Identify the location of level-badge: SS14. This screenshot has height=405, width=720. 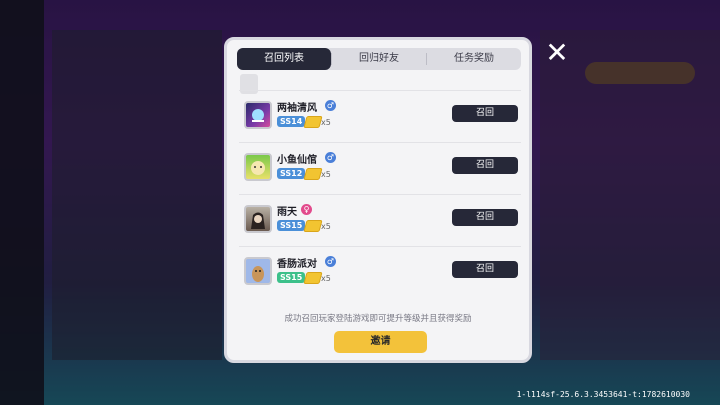
(291, 121).